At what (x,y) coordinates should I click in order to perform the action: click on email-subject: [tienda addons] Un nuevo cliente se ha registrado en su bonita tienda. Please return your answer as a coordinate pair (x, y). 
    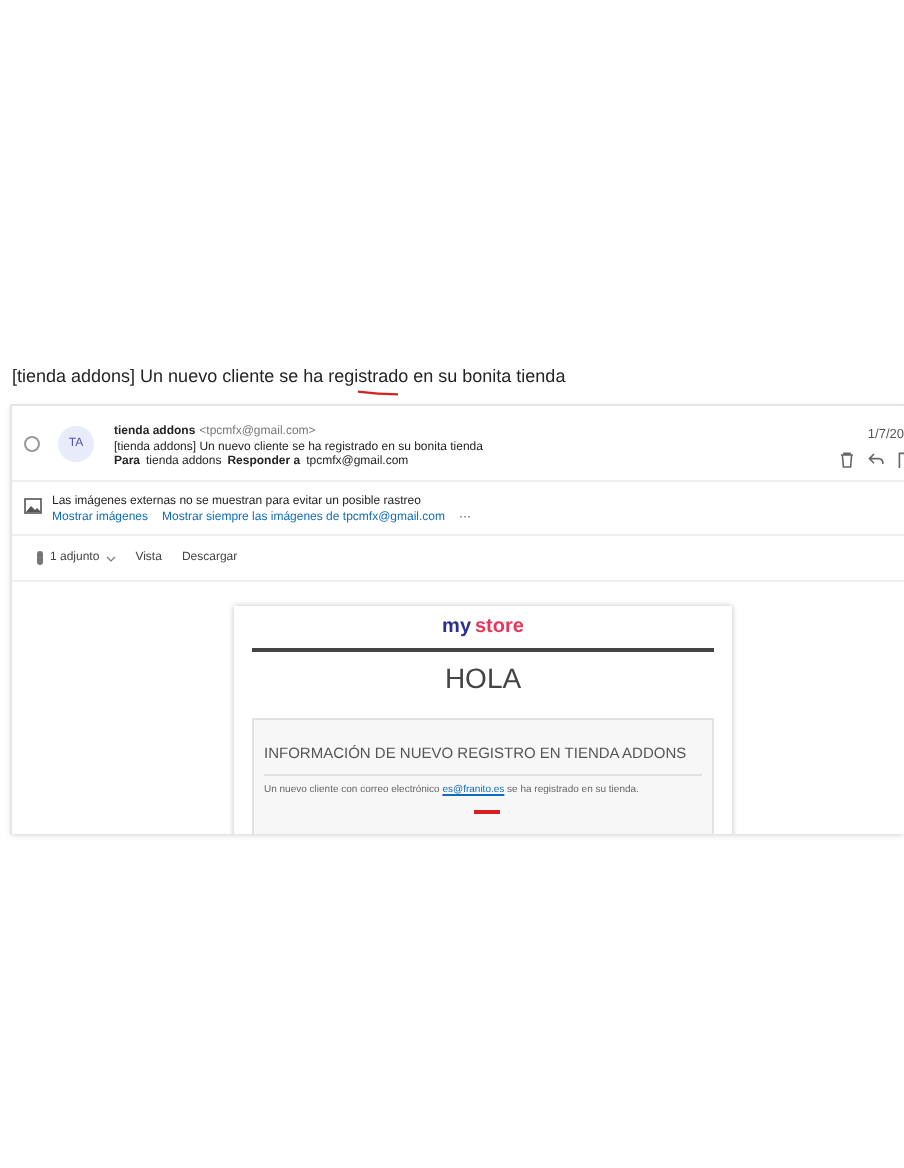
    Looking at the image, I should click on (289, 377).